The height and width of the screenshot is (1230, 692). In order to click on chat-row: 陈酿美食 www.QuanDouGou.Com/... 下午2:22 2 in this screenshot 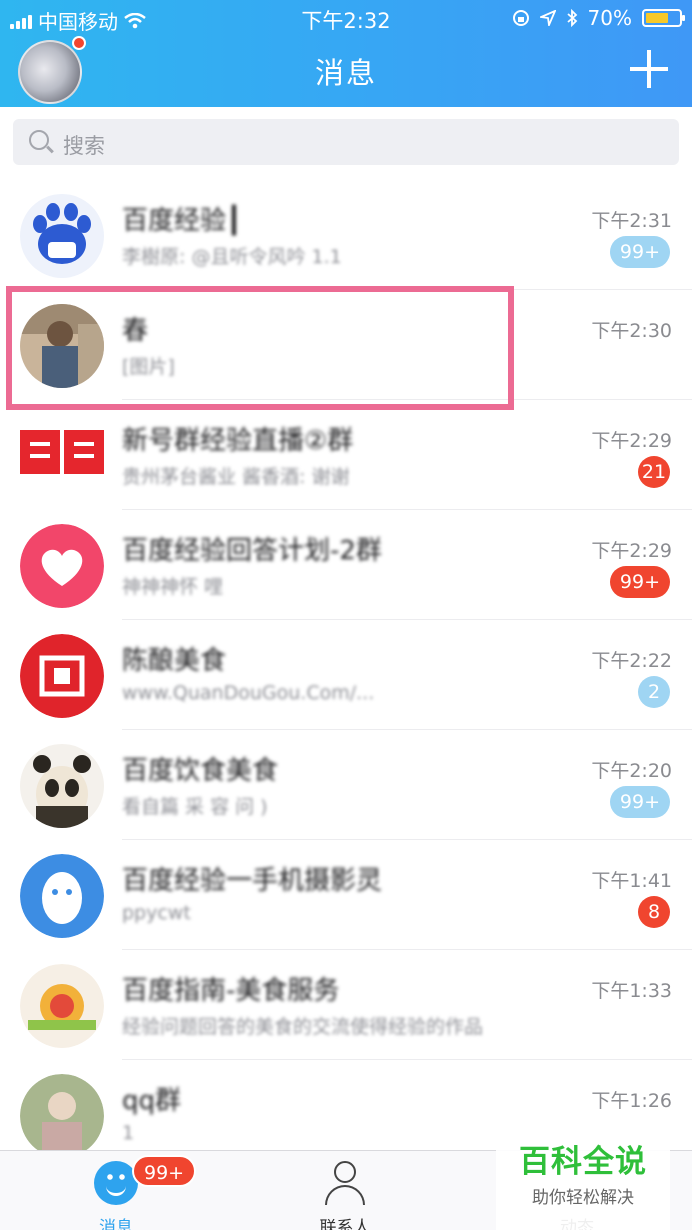, I will do `click(346, 675)`.